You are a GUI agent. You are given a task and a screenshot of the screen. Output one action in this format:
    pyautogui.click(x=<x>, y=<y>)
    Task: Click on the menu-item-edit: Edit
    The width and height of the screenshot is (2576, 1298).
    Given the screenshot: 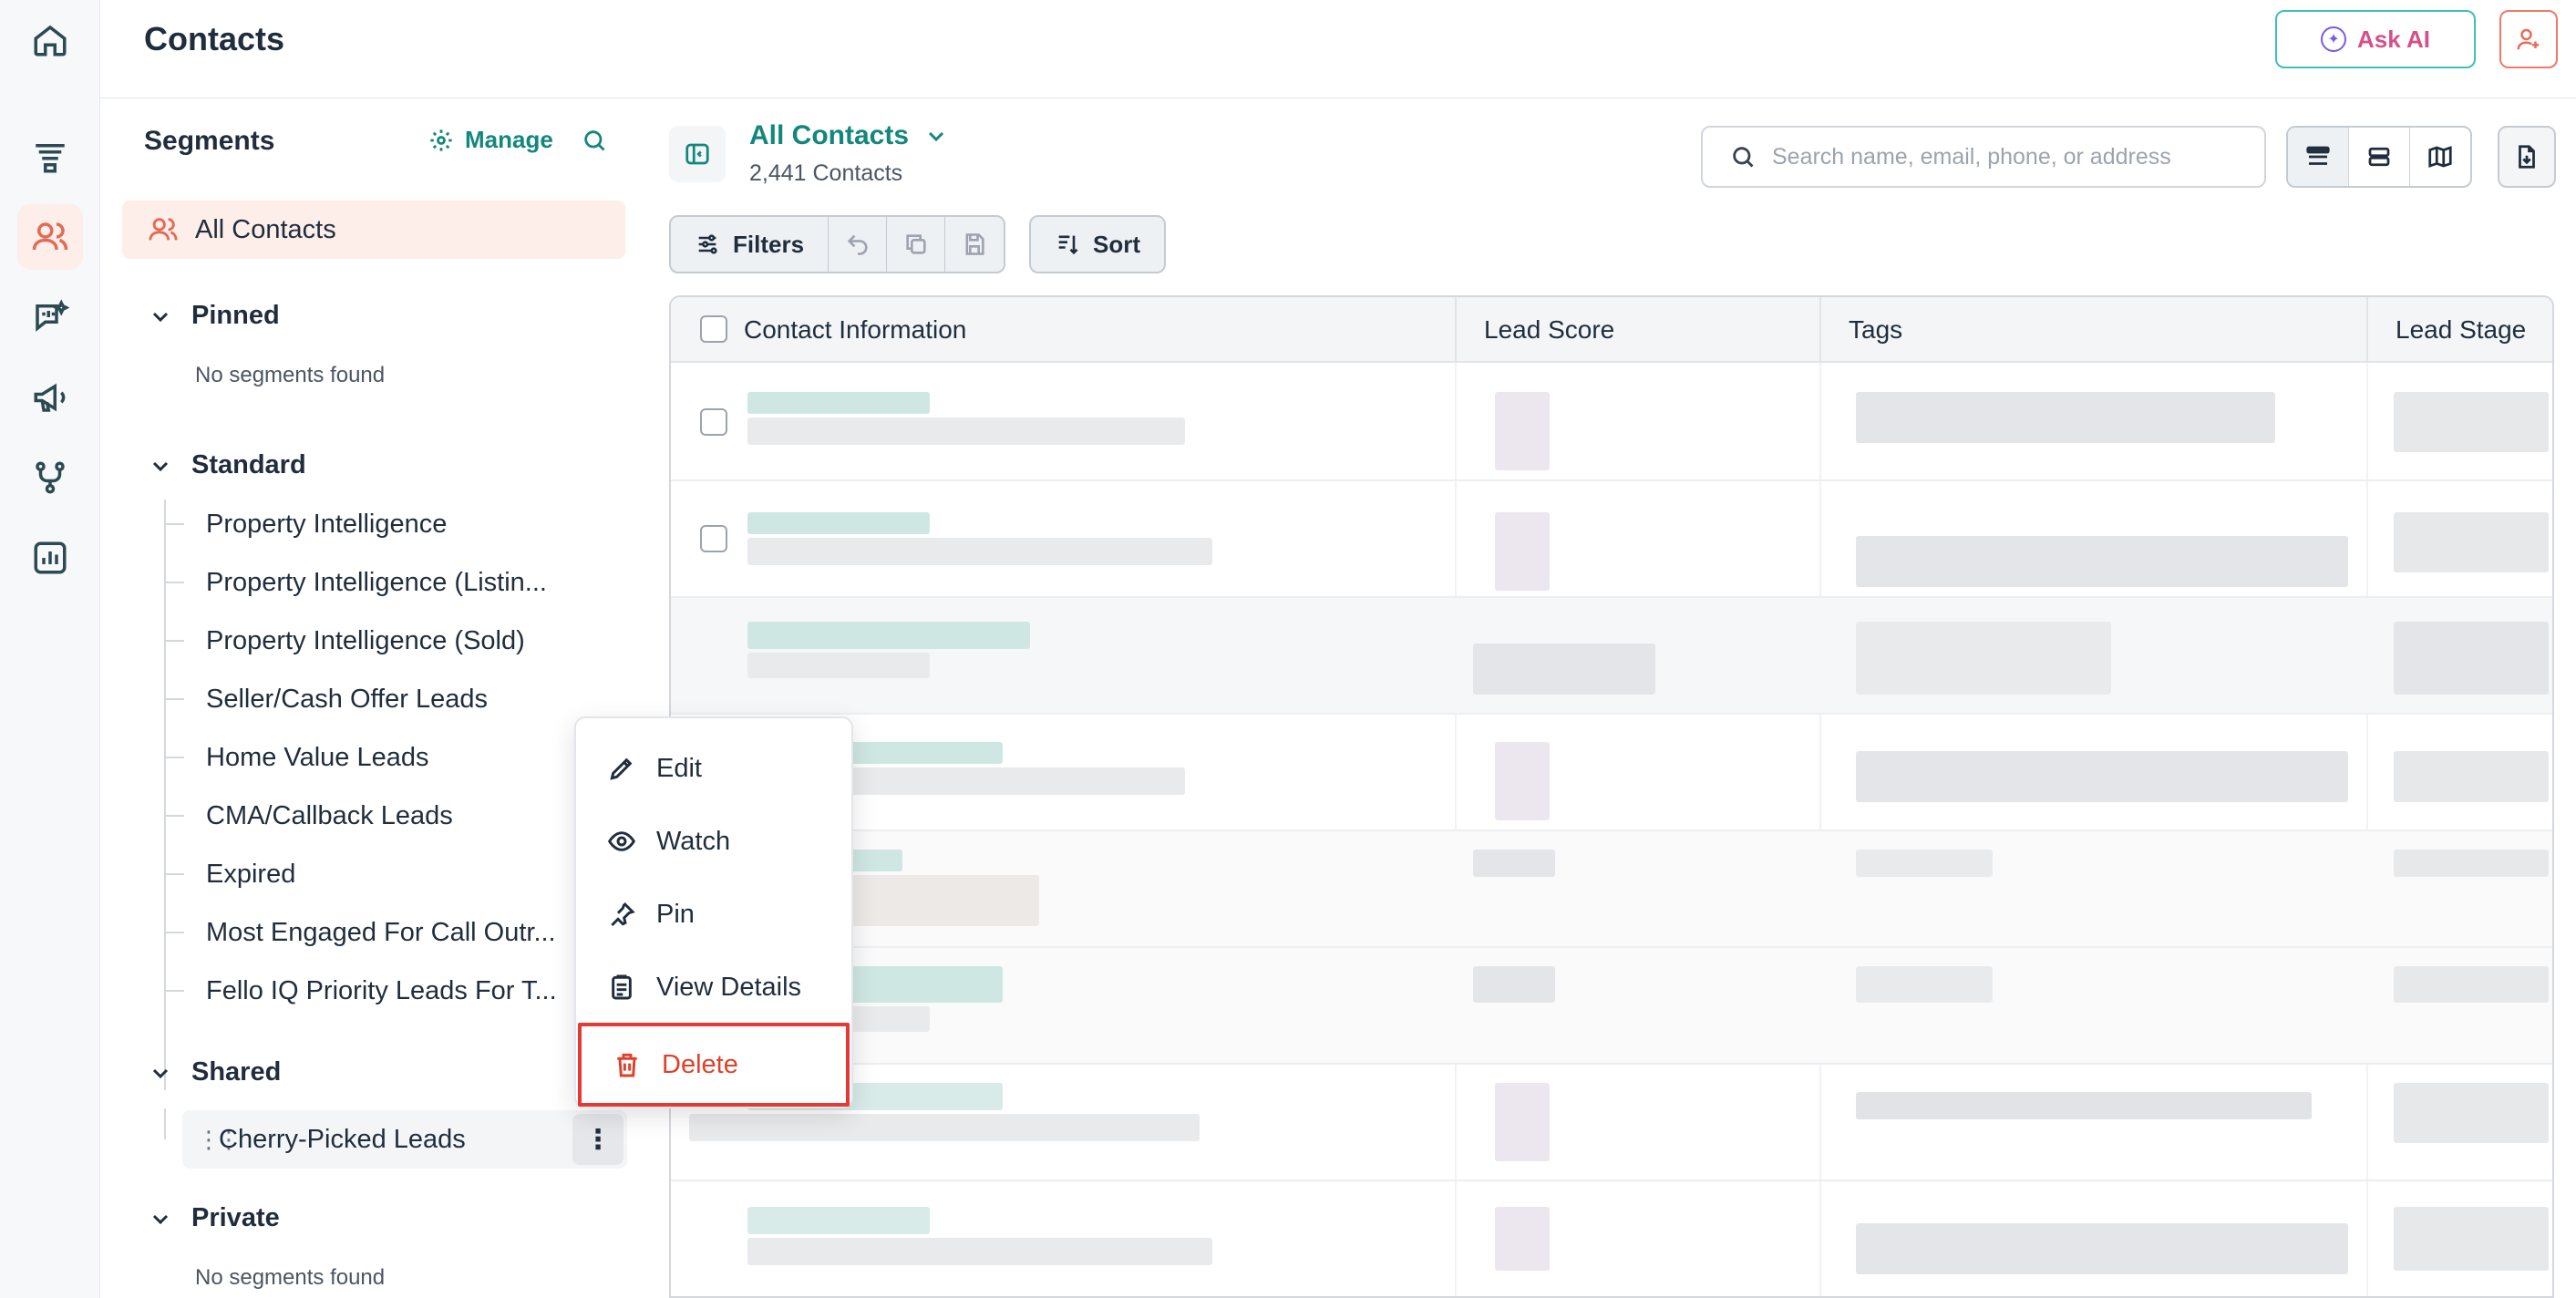 What is the action you would take?
    pyautogui.click(x=713, y=769)
    